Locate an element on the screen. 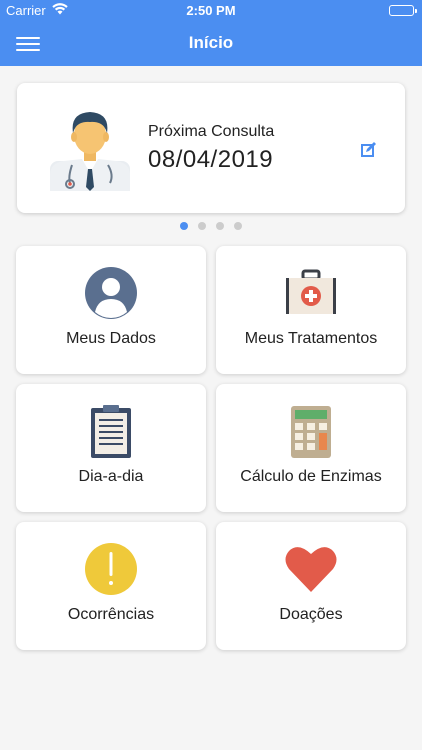 The image size is (422, 750). page-title: Início is located at coordinates (211, 42).